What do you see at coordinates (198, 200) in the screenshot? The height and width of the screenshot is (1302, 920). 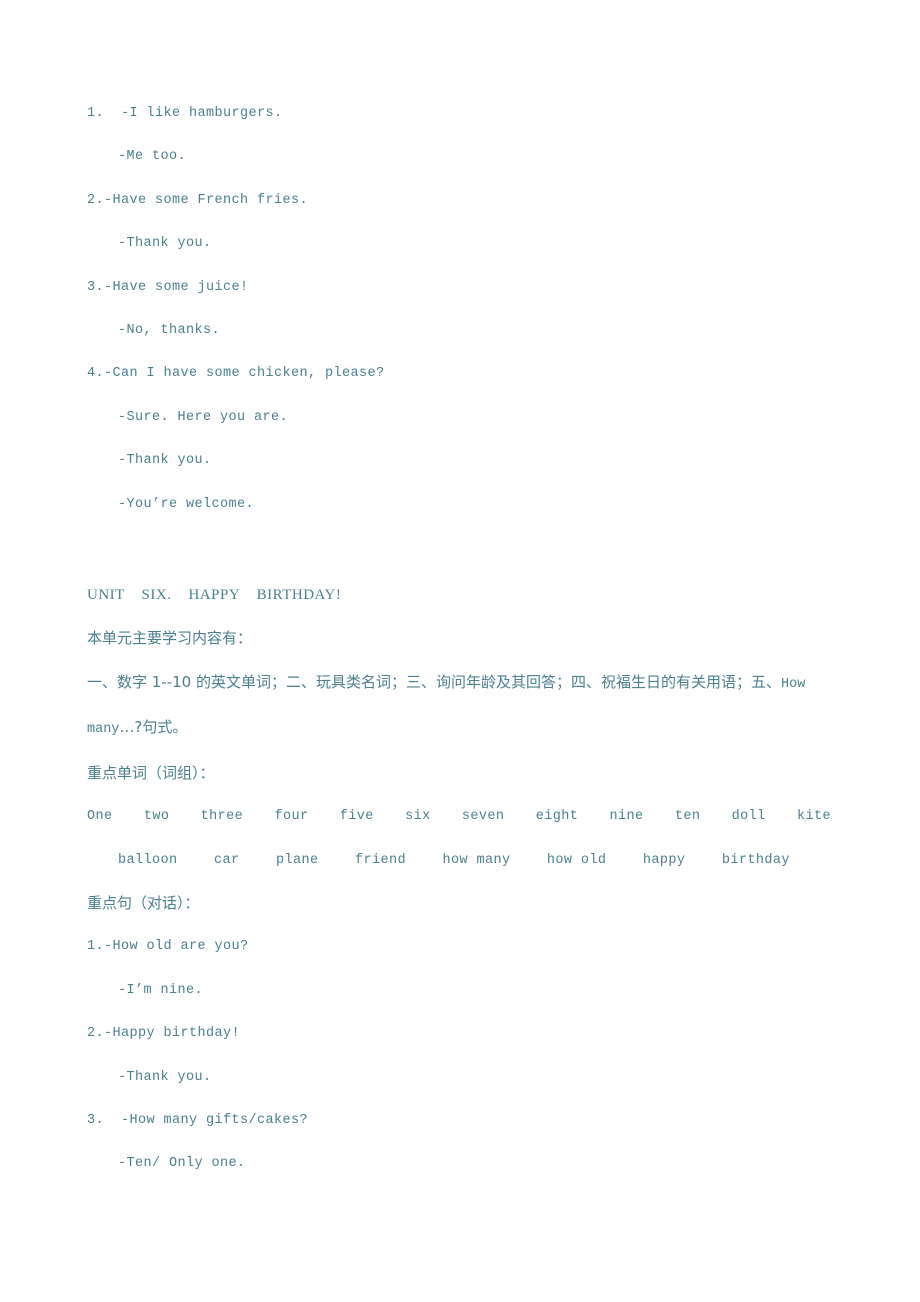 I see `dialogue-prompt: 2.-Have some French fries.` at bounding box center [198, 200].